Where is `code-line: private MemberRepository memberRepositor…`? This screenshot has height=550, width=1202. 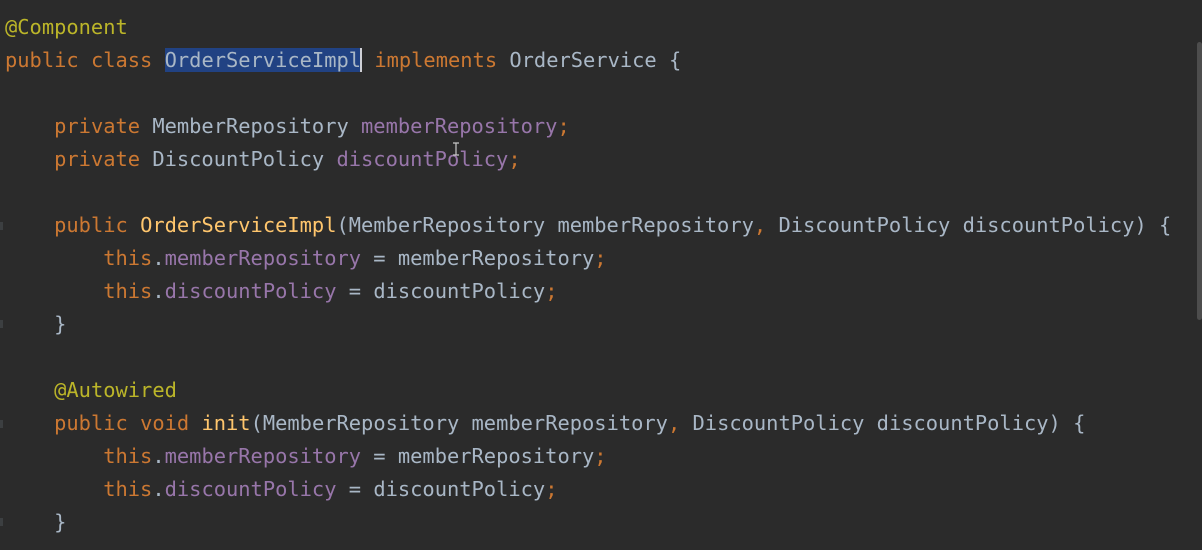
code-line: private MemberRepository memberRepositor… is located at coordinates (588, 126).